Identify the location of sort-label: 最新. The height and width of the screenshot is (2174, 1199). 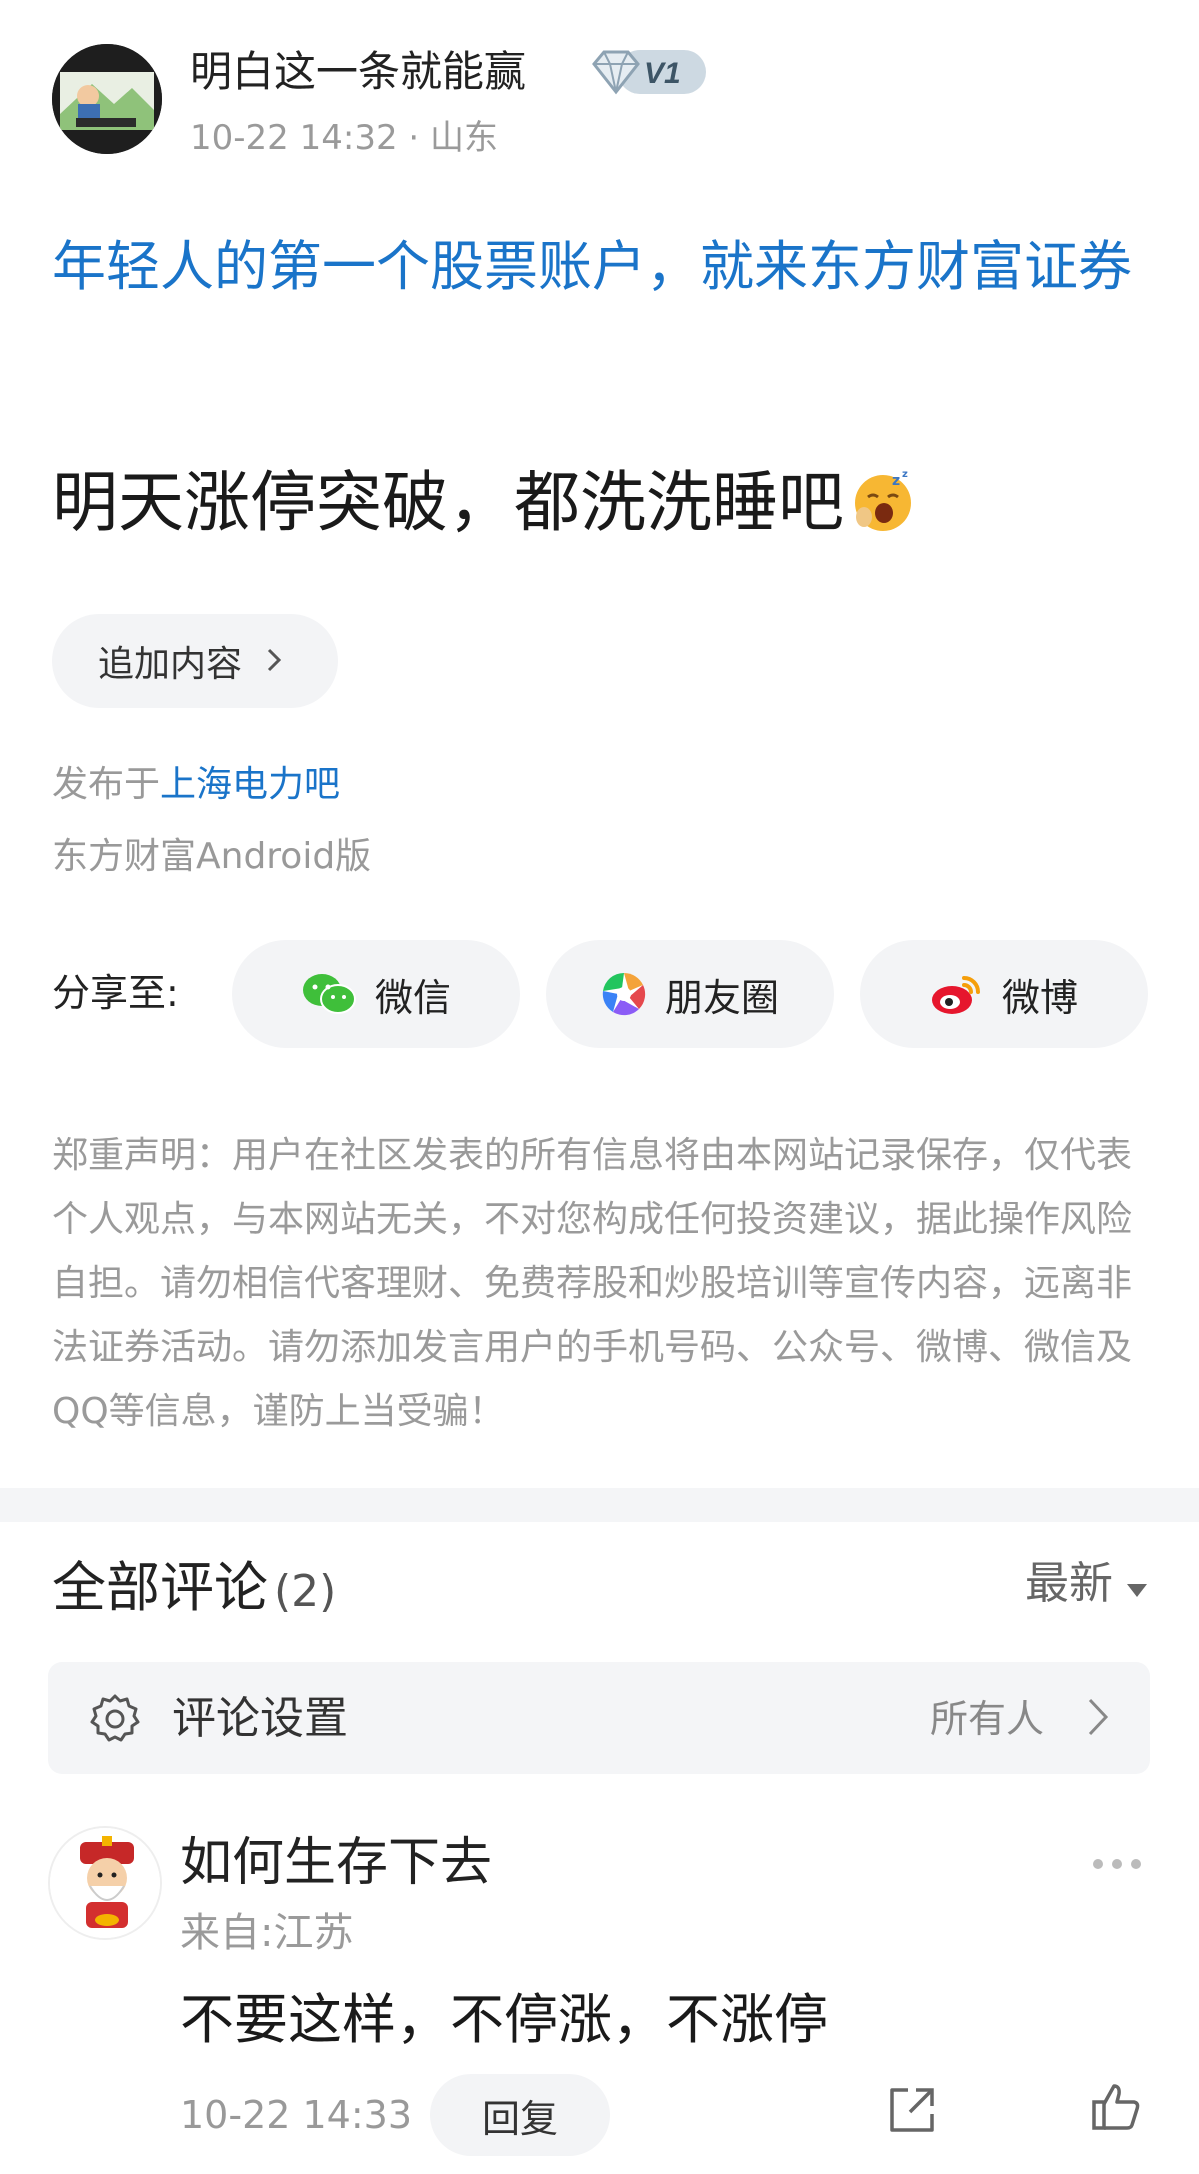
(1069, 1583).